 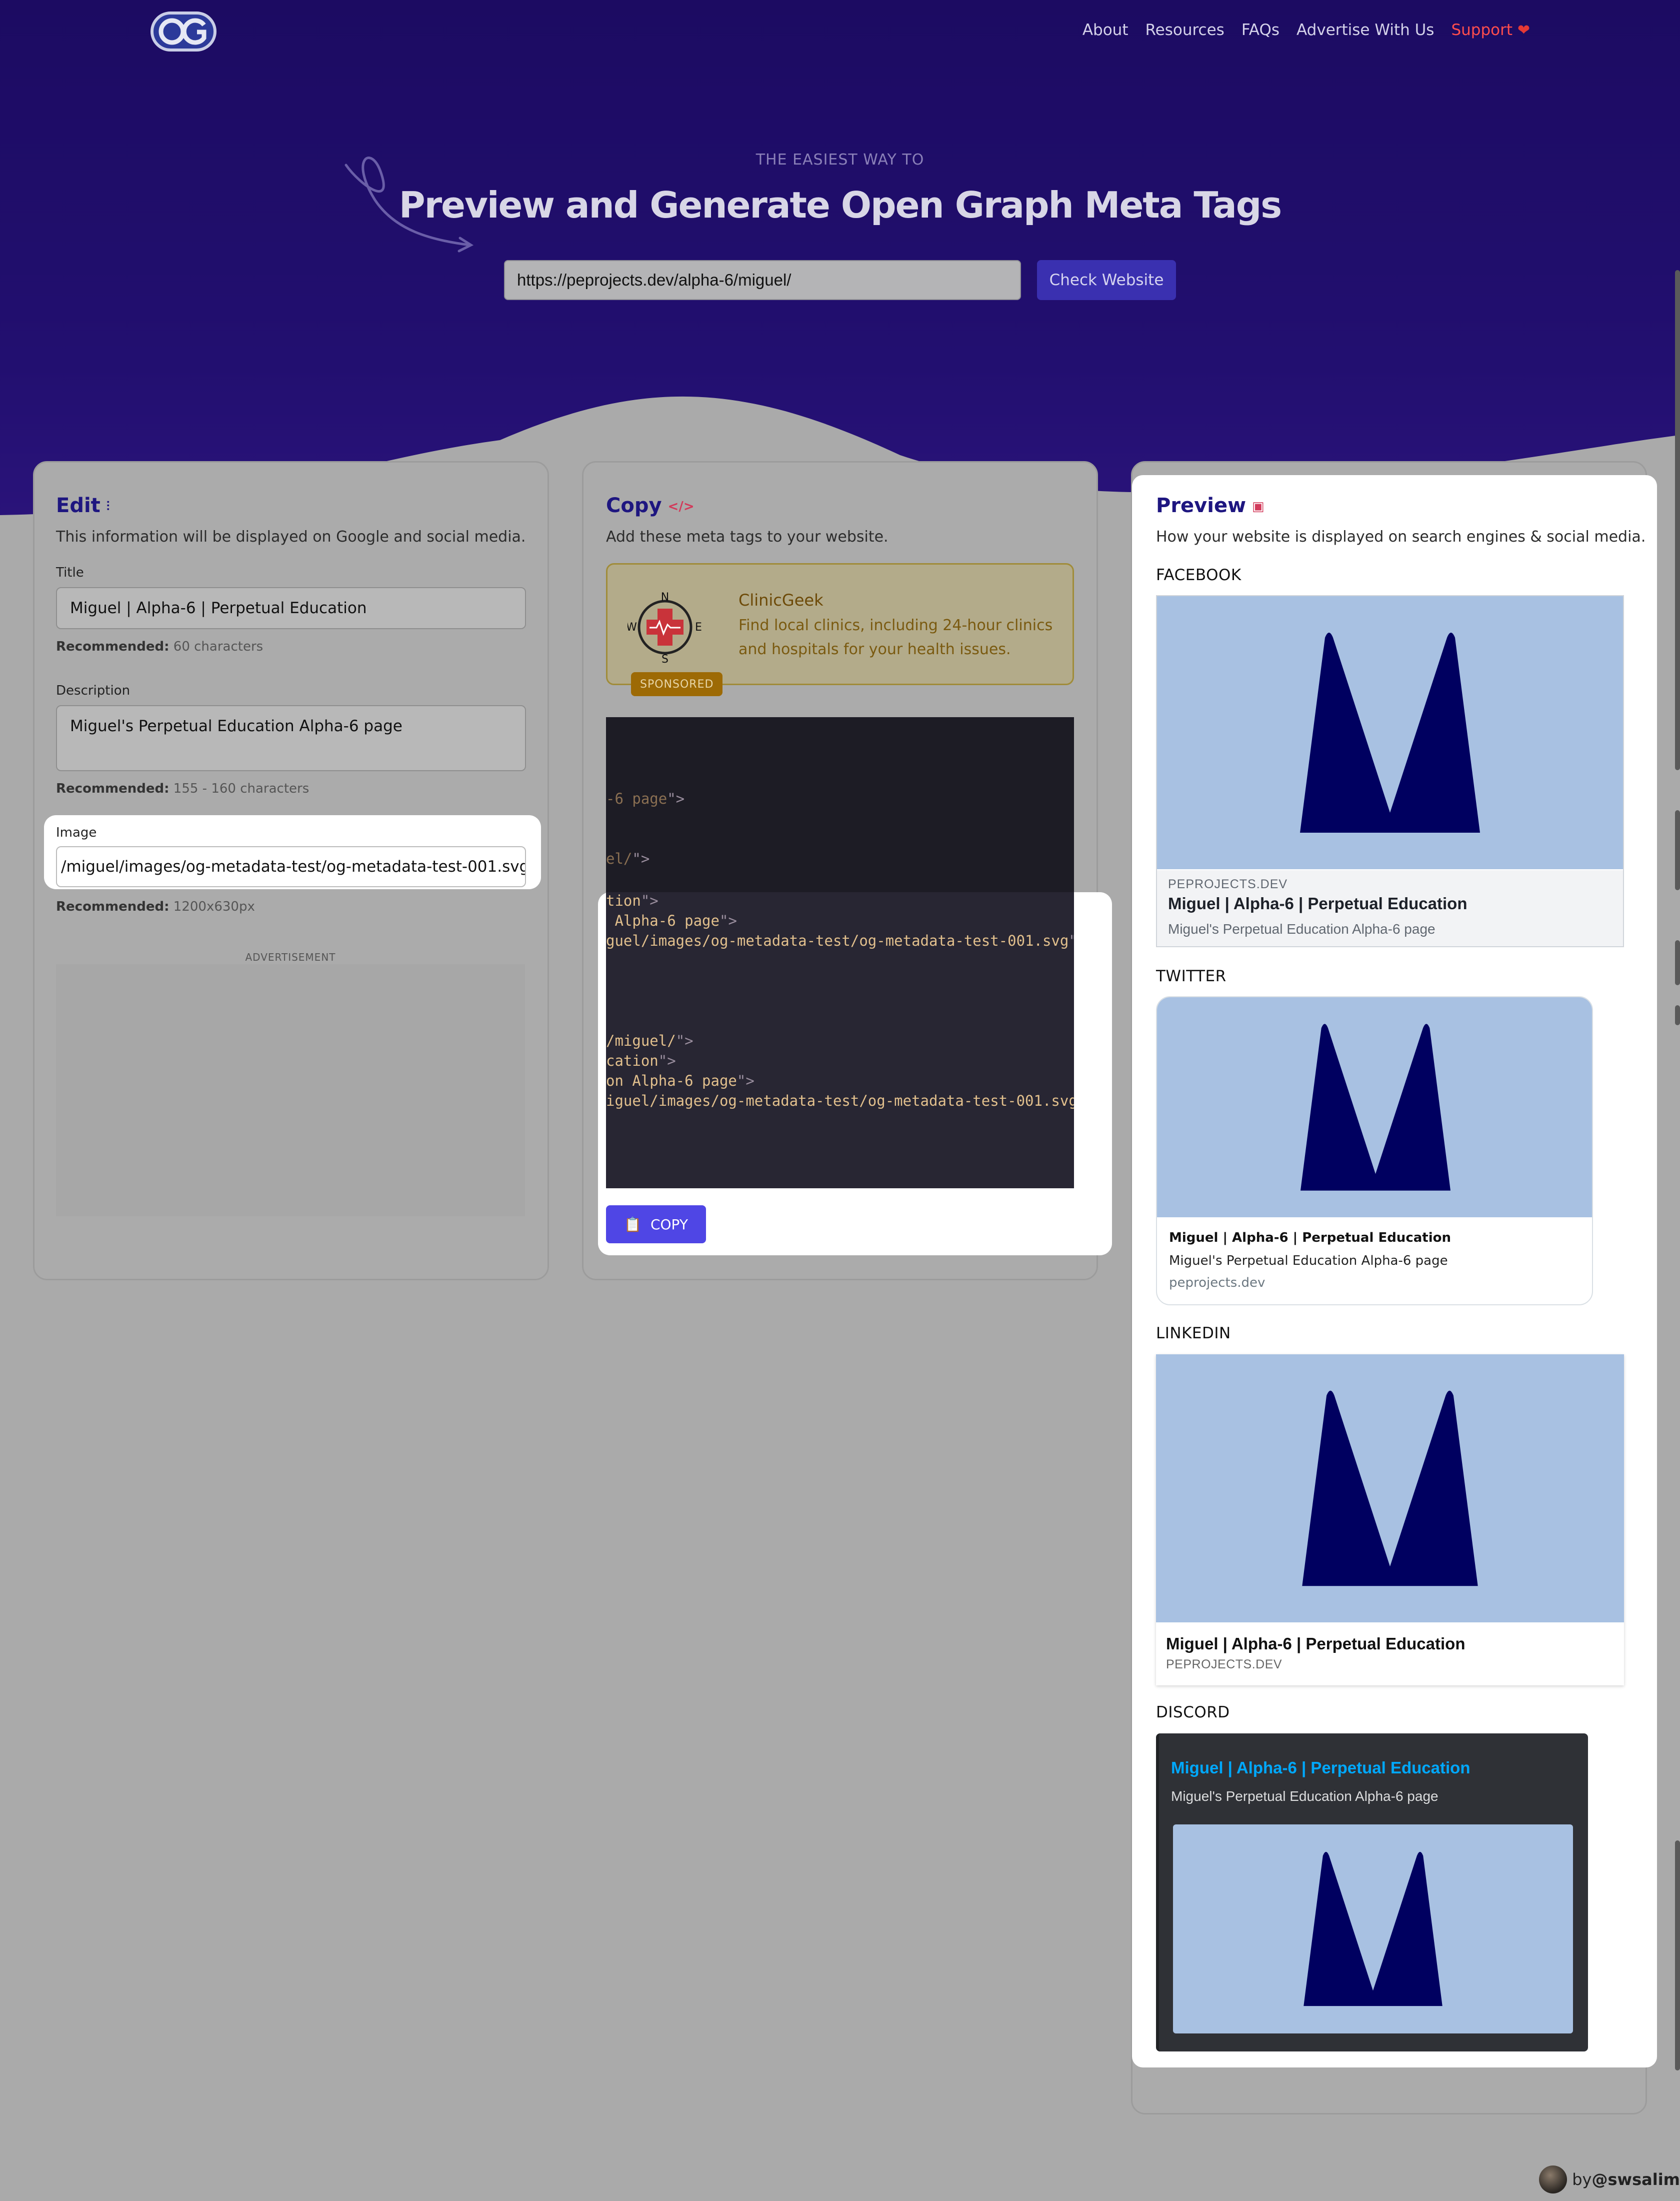 What do you see at coordinates (1318, 903) in the screenshot?
I see `facebook-title: Miguel | Alpha-6 | Perpetual Education` at bounding box center [1318, 903].